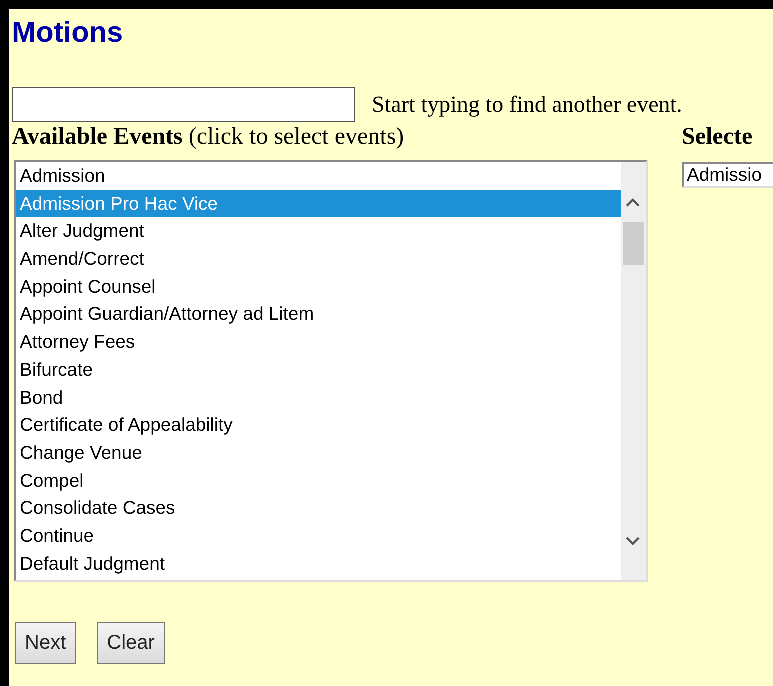 This screenshot has height=686, width=773. I want to click on search-field, so click(183, 104).